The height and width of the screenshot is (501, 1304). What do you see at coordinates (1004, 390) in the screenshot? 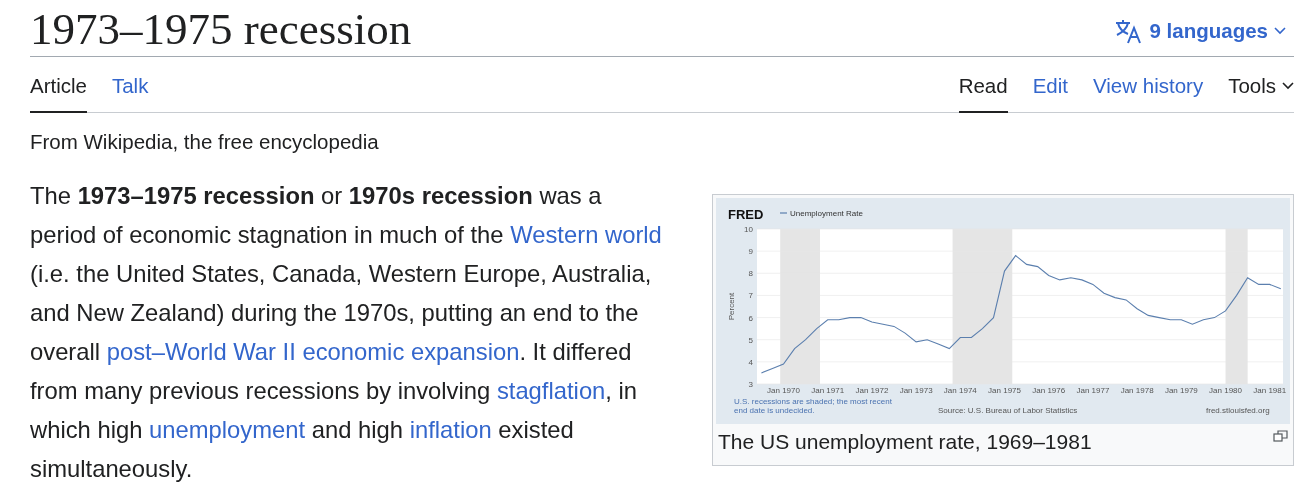
I see `x-tick-label: Jan 1975` at bounding box center [1004, 390].